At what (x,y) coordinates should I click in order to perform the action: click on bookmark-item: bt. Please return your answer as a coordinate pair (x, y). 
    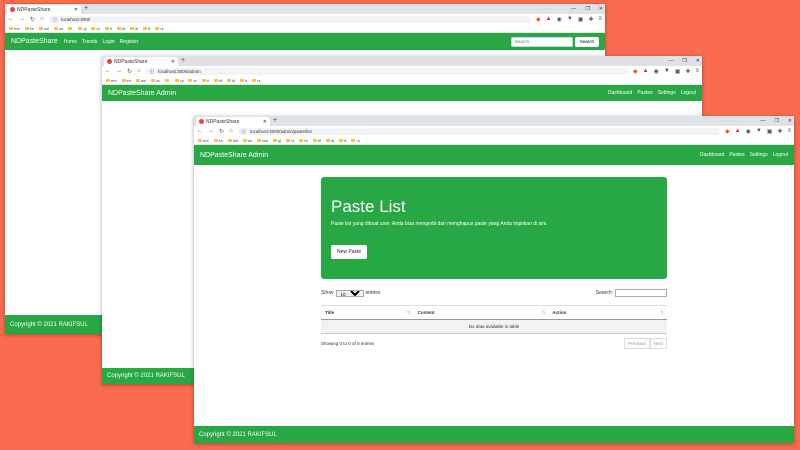
    Looking at the image, I should click on (303, 140).